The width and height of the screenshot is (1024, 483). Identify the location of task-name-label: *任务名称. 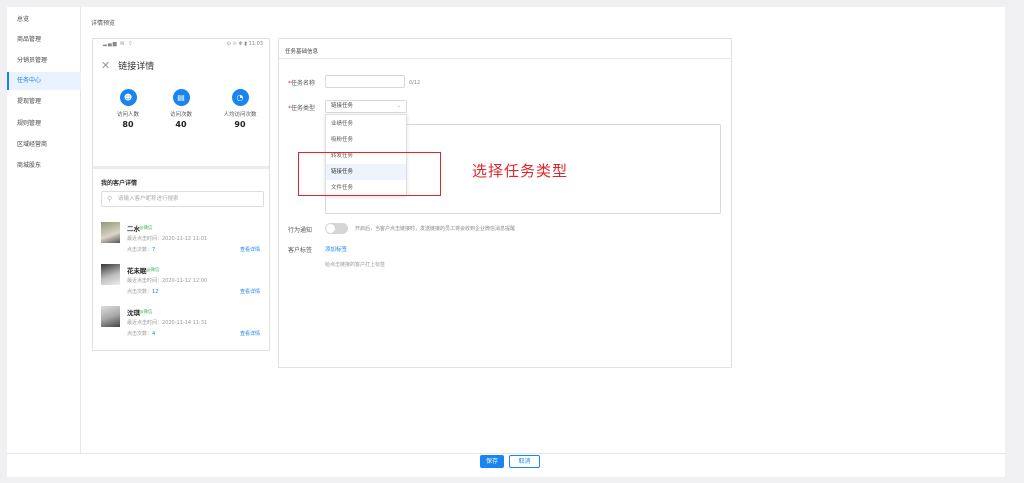
(302, 83).